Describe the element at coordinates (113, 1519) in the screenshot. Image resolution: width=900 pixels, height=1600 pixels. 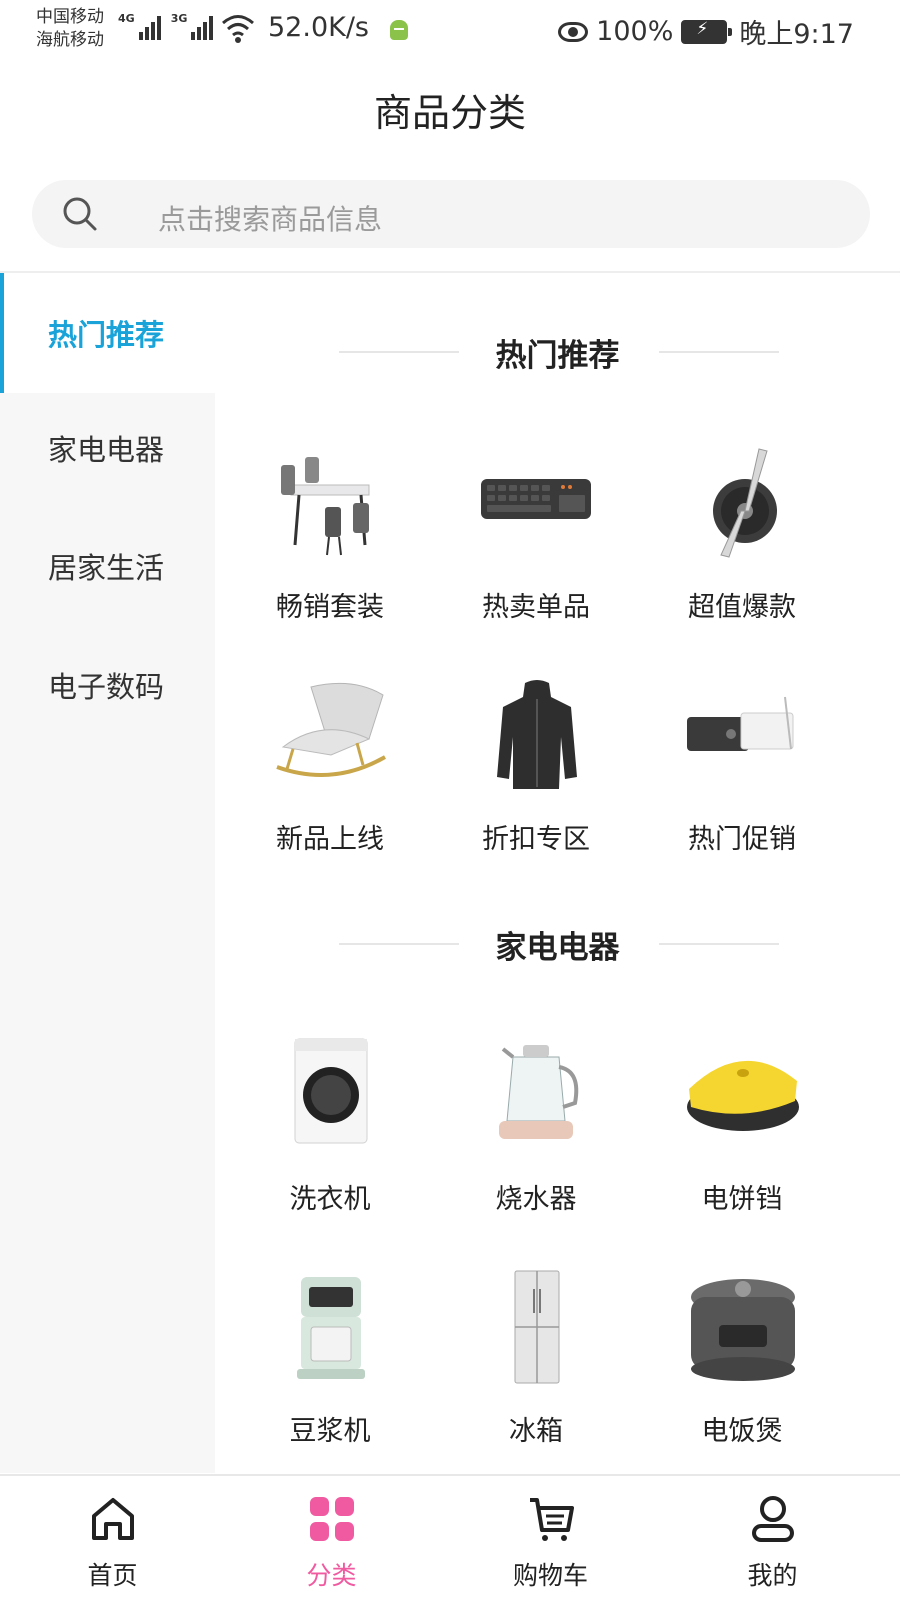
I see `home-icon` at that location.